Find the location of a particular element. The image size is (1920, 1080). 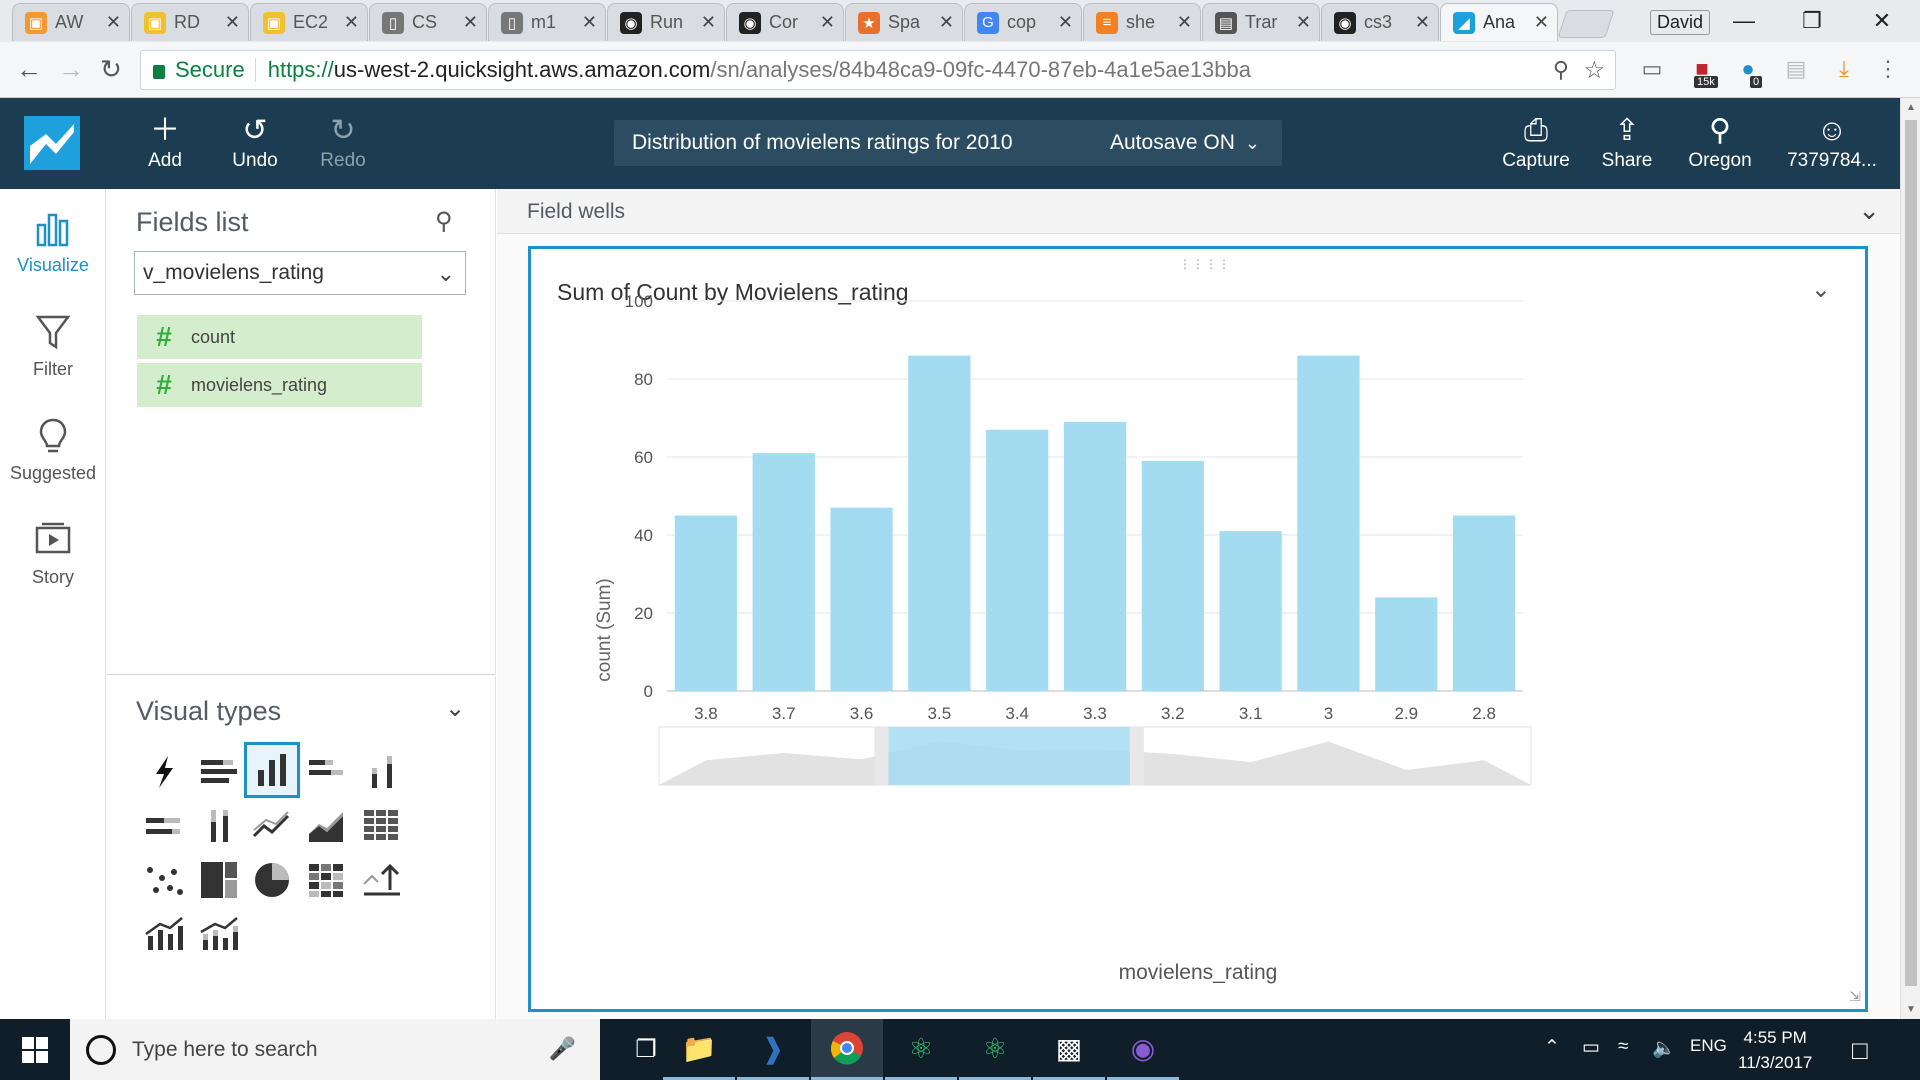

rail-item-filter: Filter is located at coordinates (53, 346).